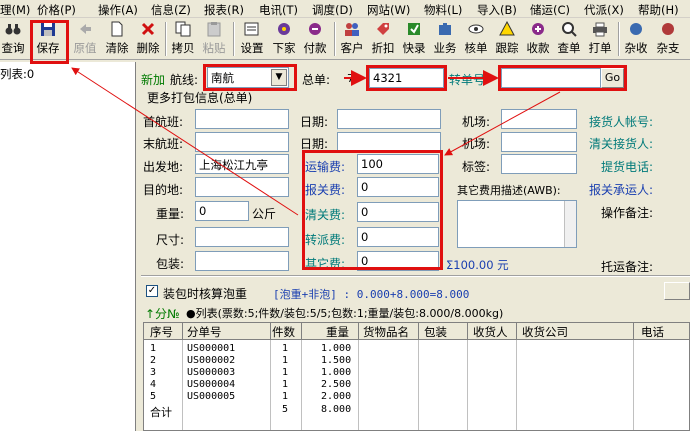 The image size is (690, 431). What do you see at coordinates (539, 142) in the screenshot?
I see `airport2-input` at bounding box center [539, 142].